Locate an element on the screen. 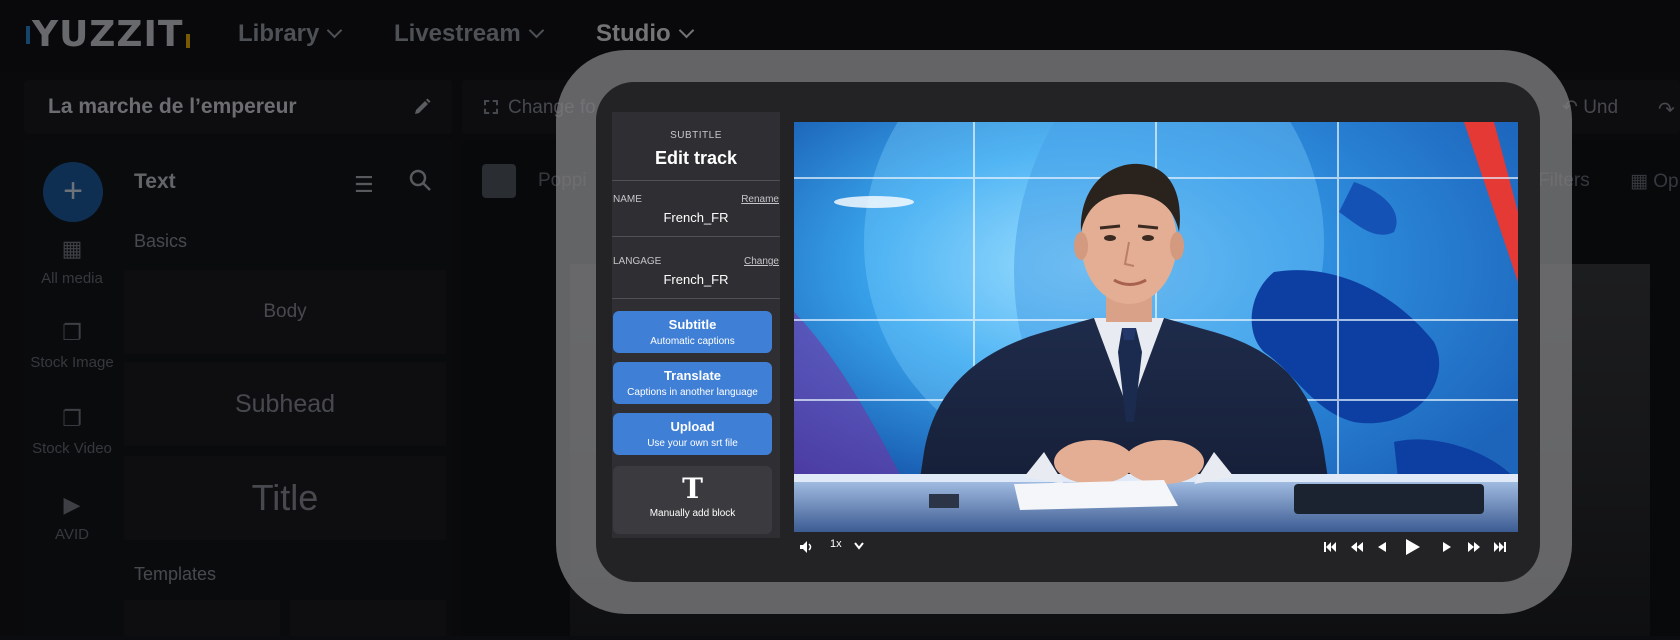 The width and height of the screenshot is (1680, 640). rename-link: Rename is located at coordinates (760, 199).